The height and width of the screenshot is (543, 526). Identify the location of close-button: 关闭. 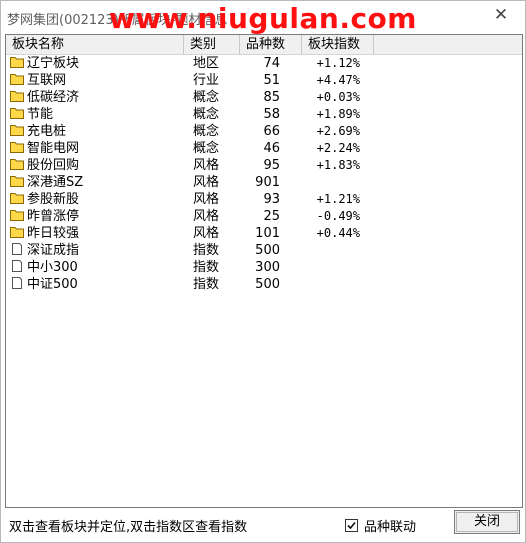
(487, 522).